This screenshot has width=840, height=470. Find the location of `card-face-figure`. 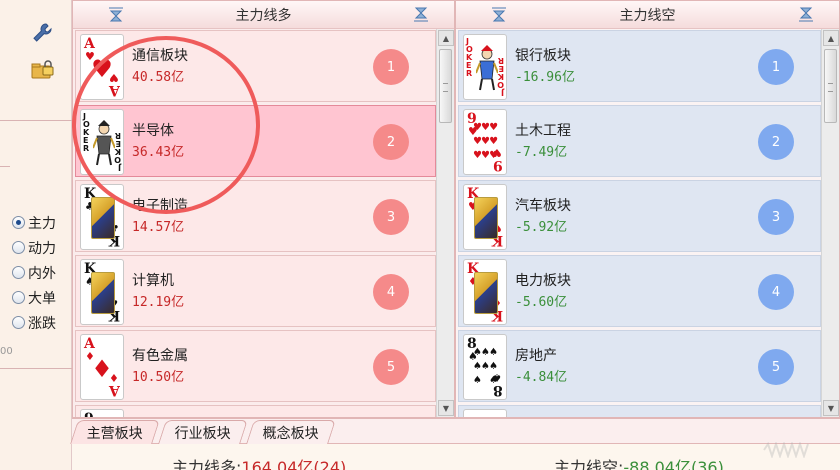

card-face-figure is located at coordinates (486, 293).